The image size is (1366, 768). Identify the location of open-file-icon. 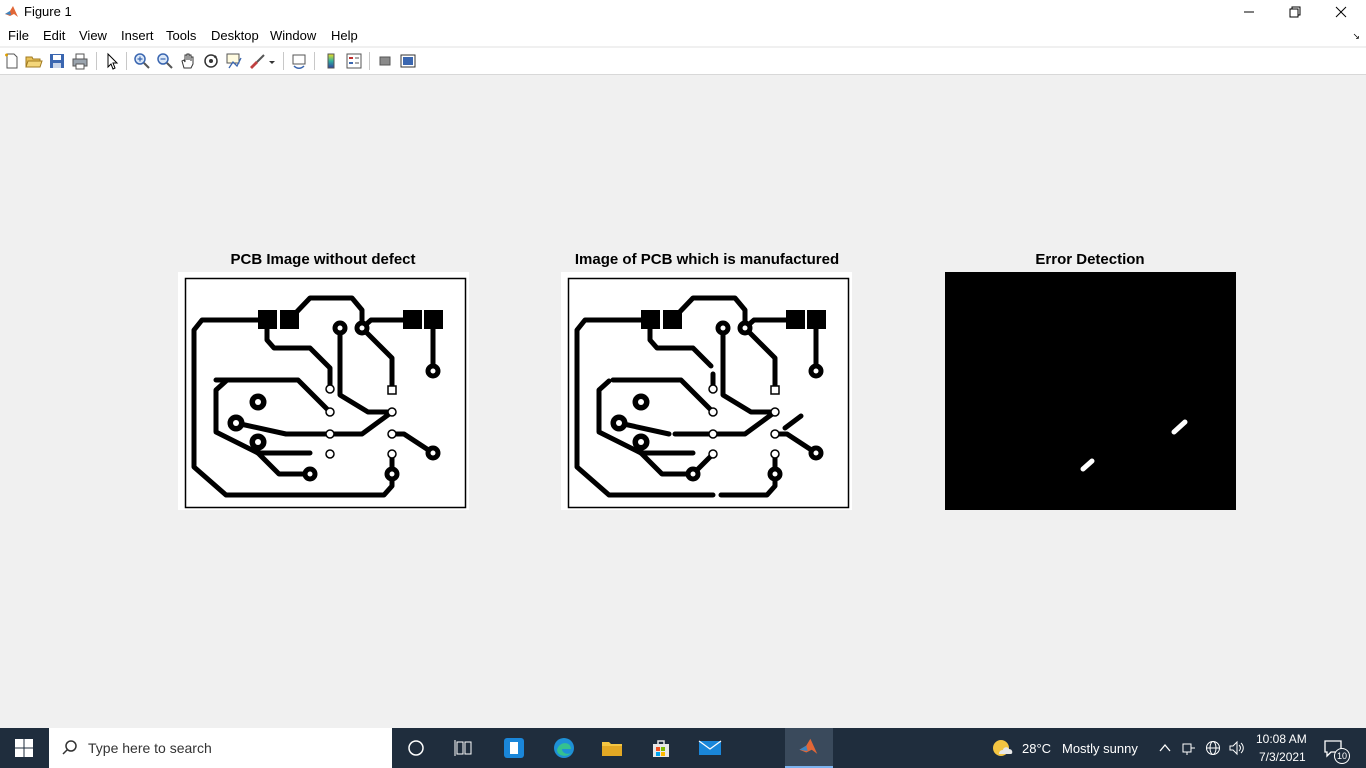
(34, 61).